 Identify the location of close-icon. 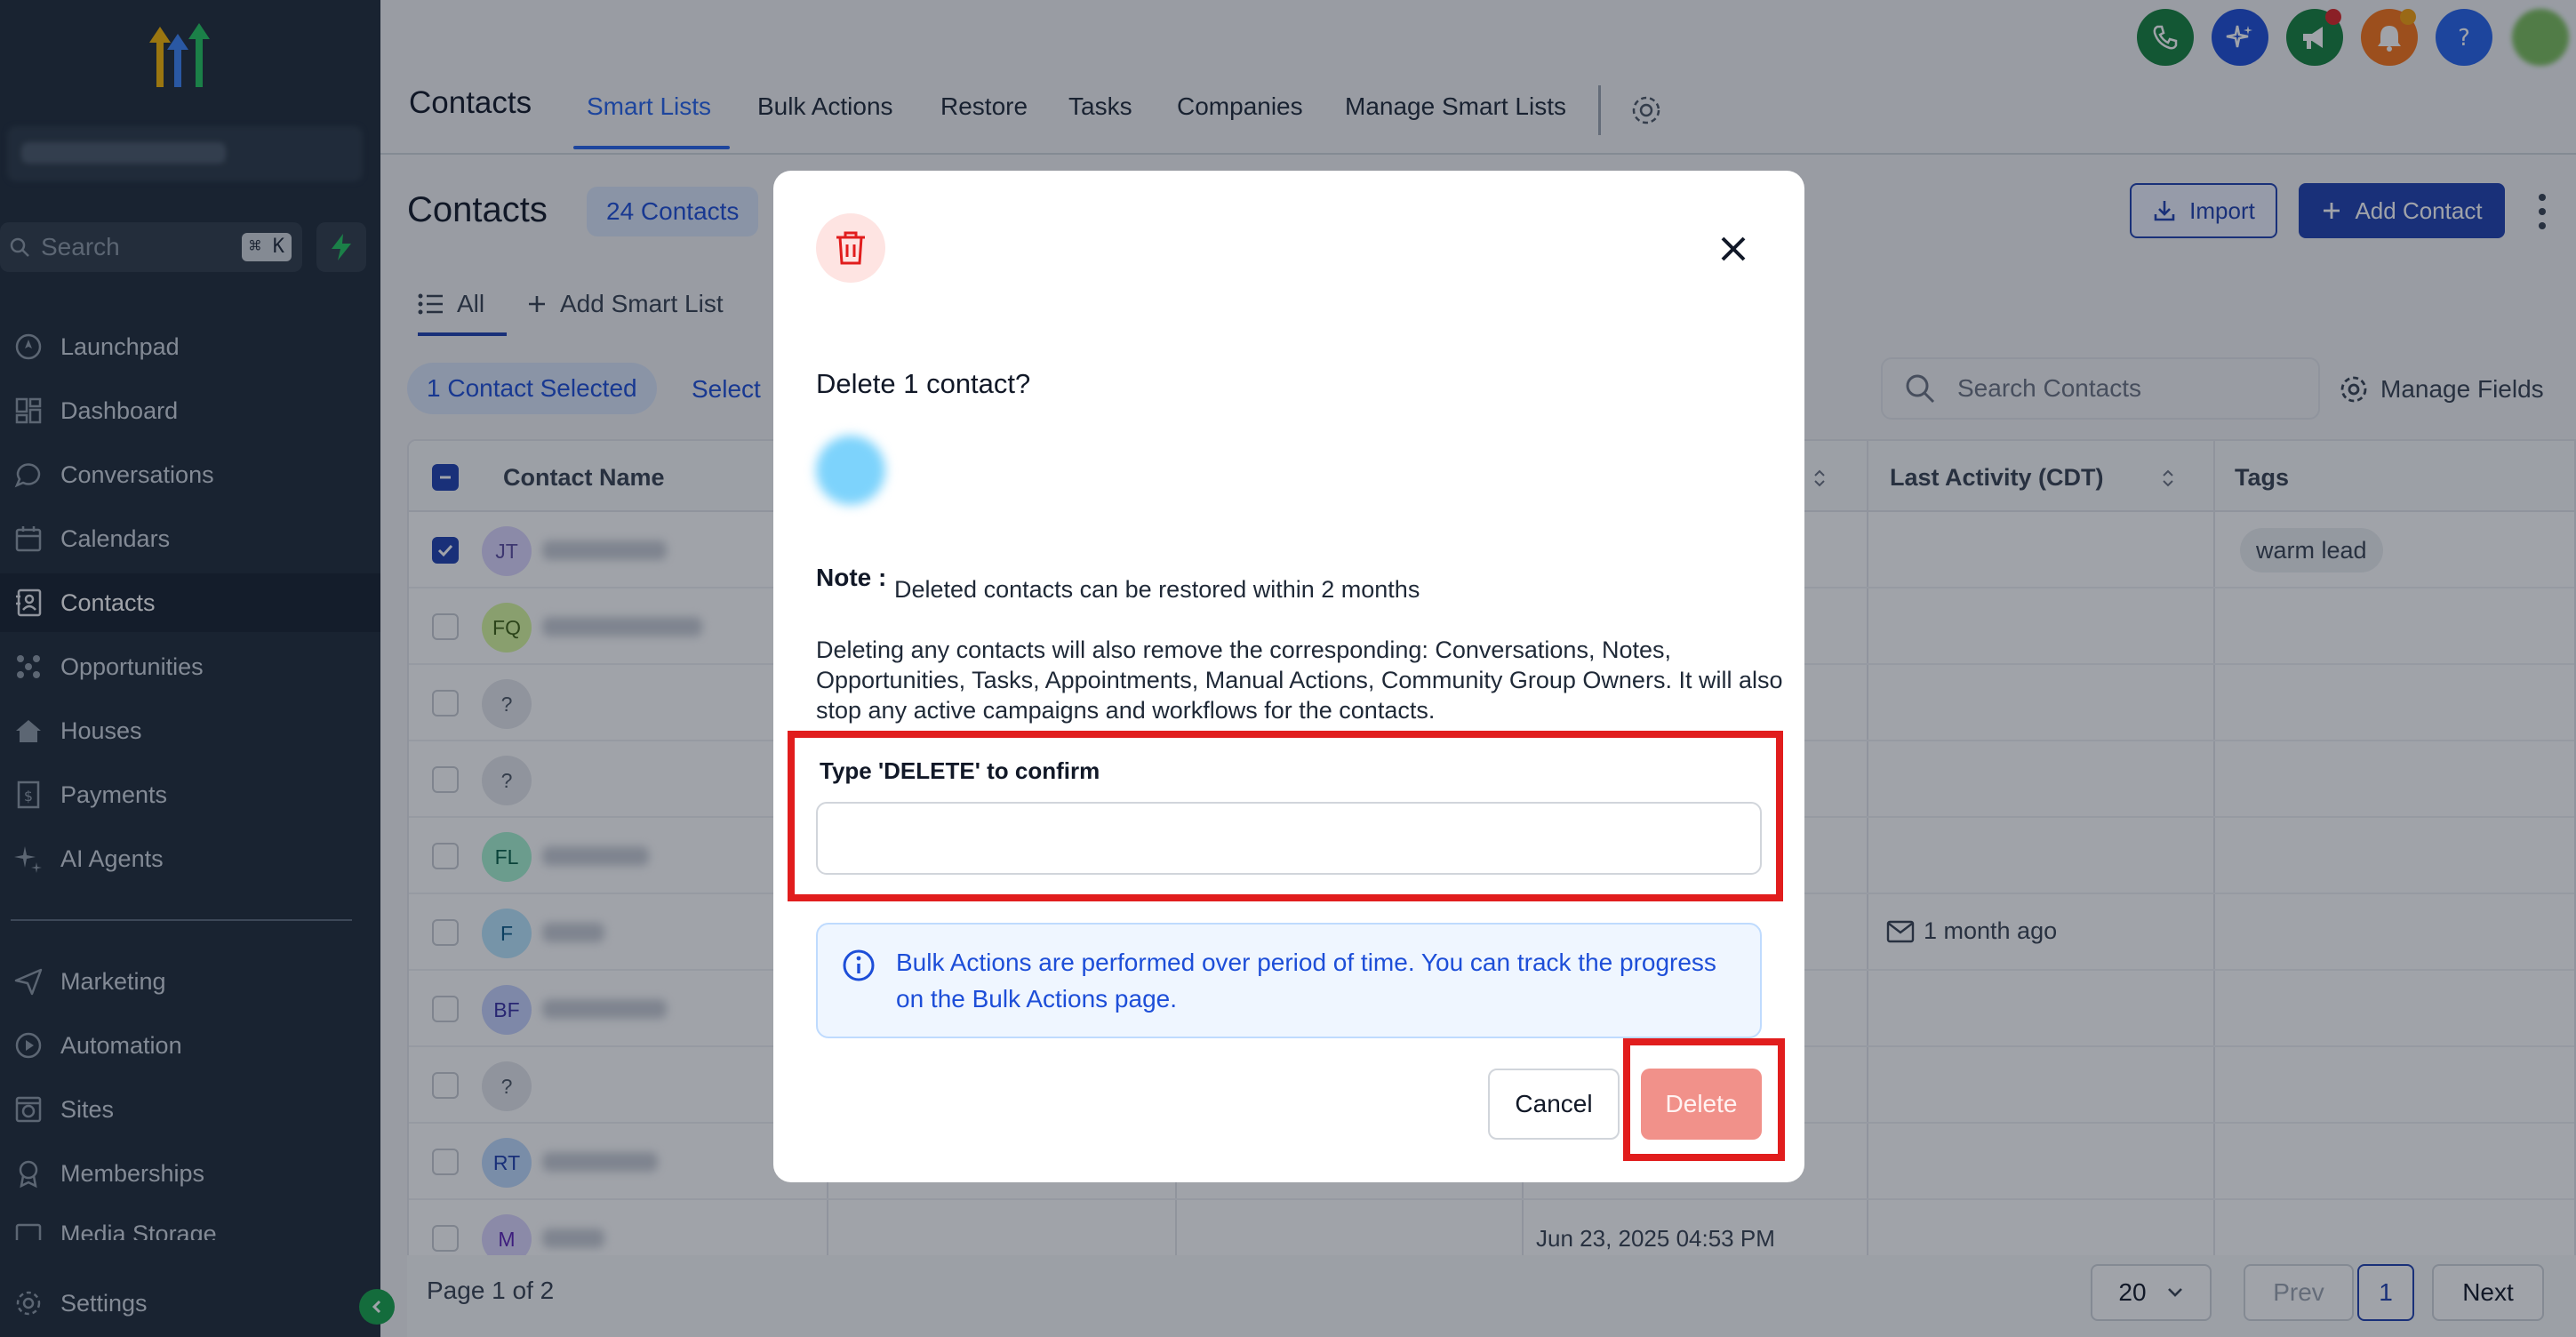
(1733, 248).